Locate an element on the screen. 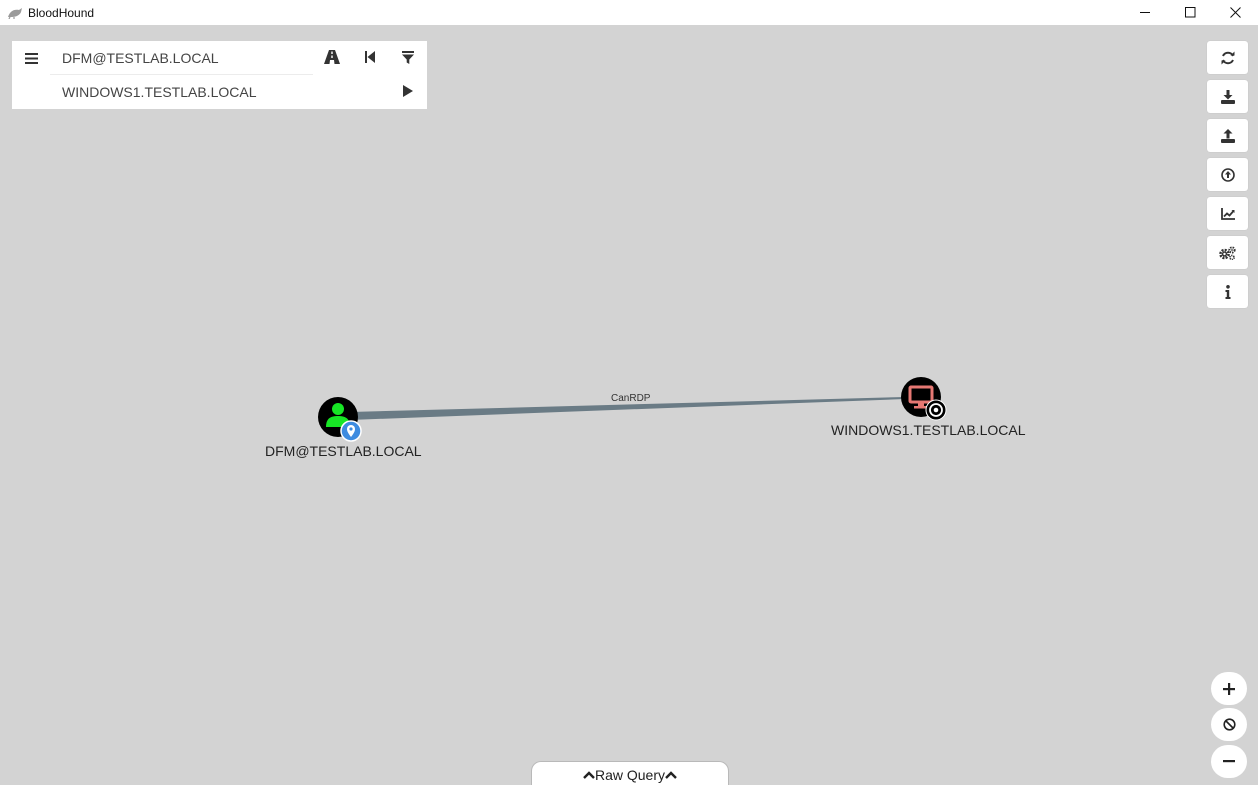 The image size is (1258, 785). pathfinding-icon is located at coordinates (332, 57).